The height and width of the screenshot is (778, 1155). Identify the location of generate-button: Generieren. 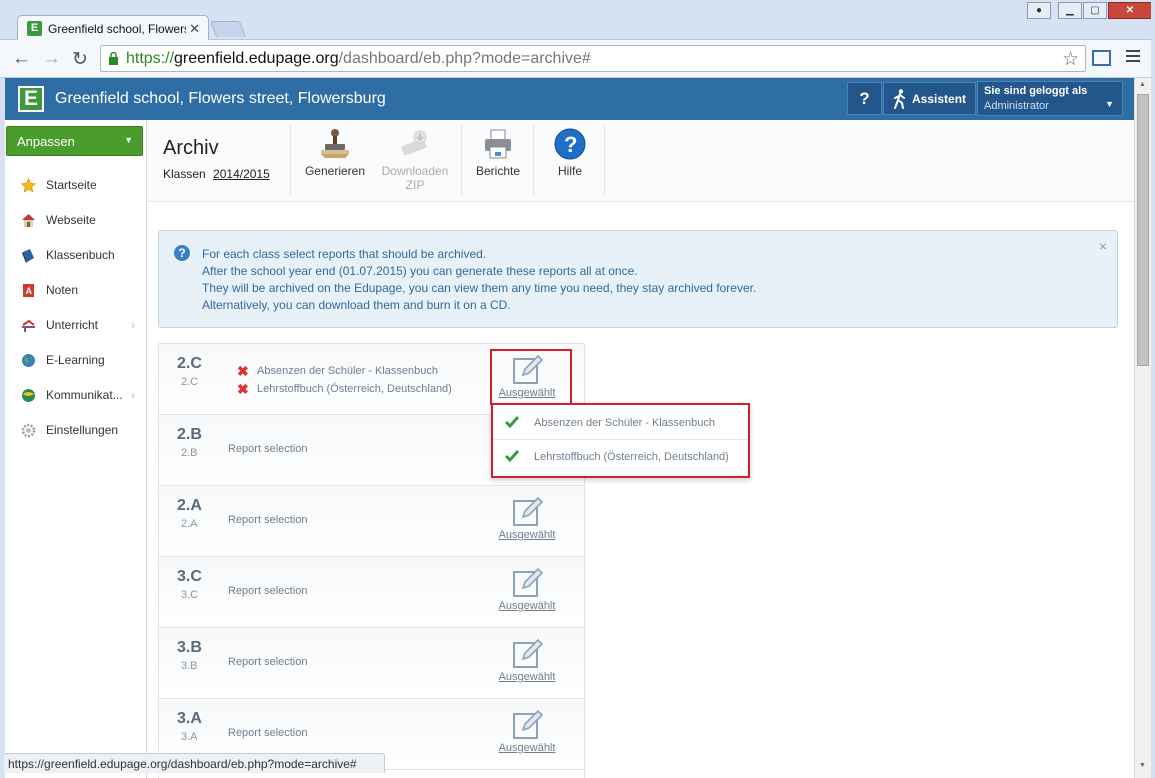
(335, 153).